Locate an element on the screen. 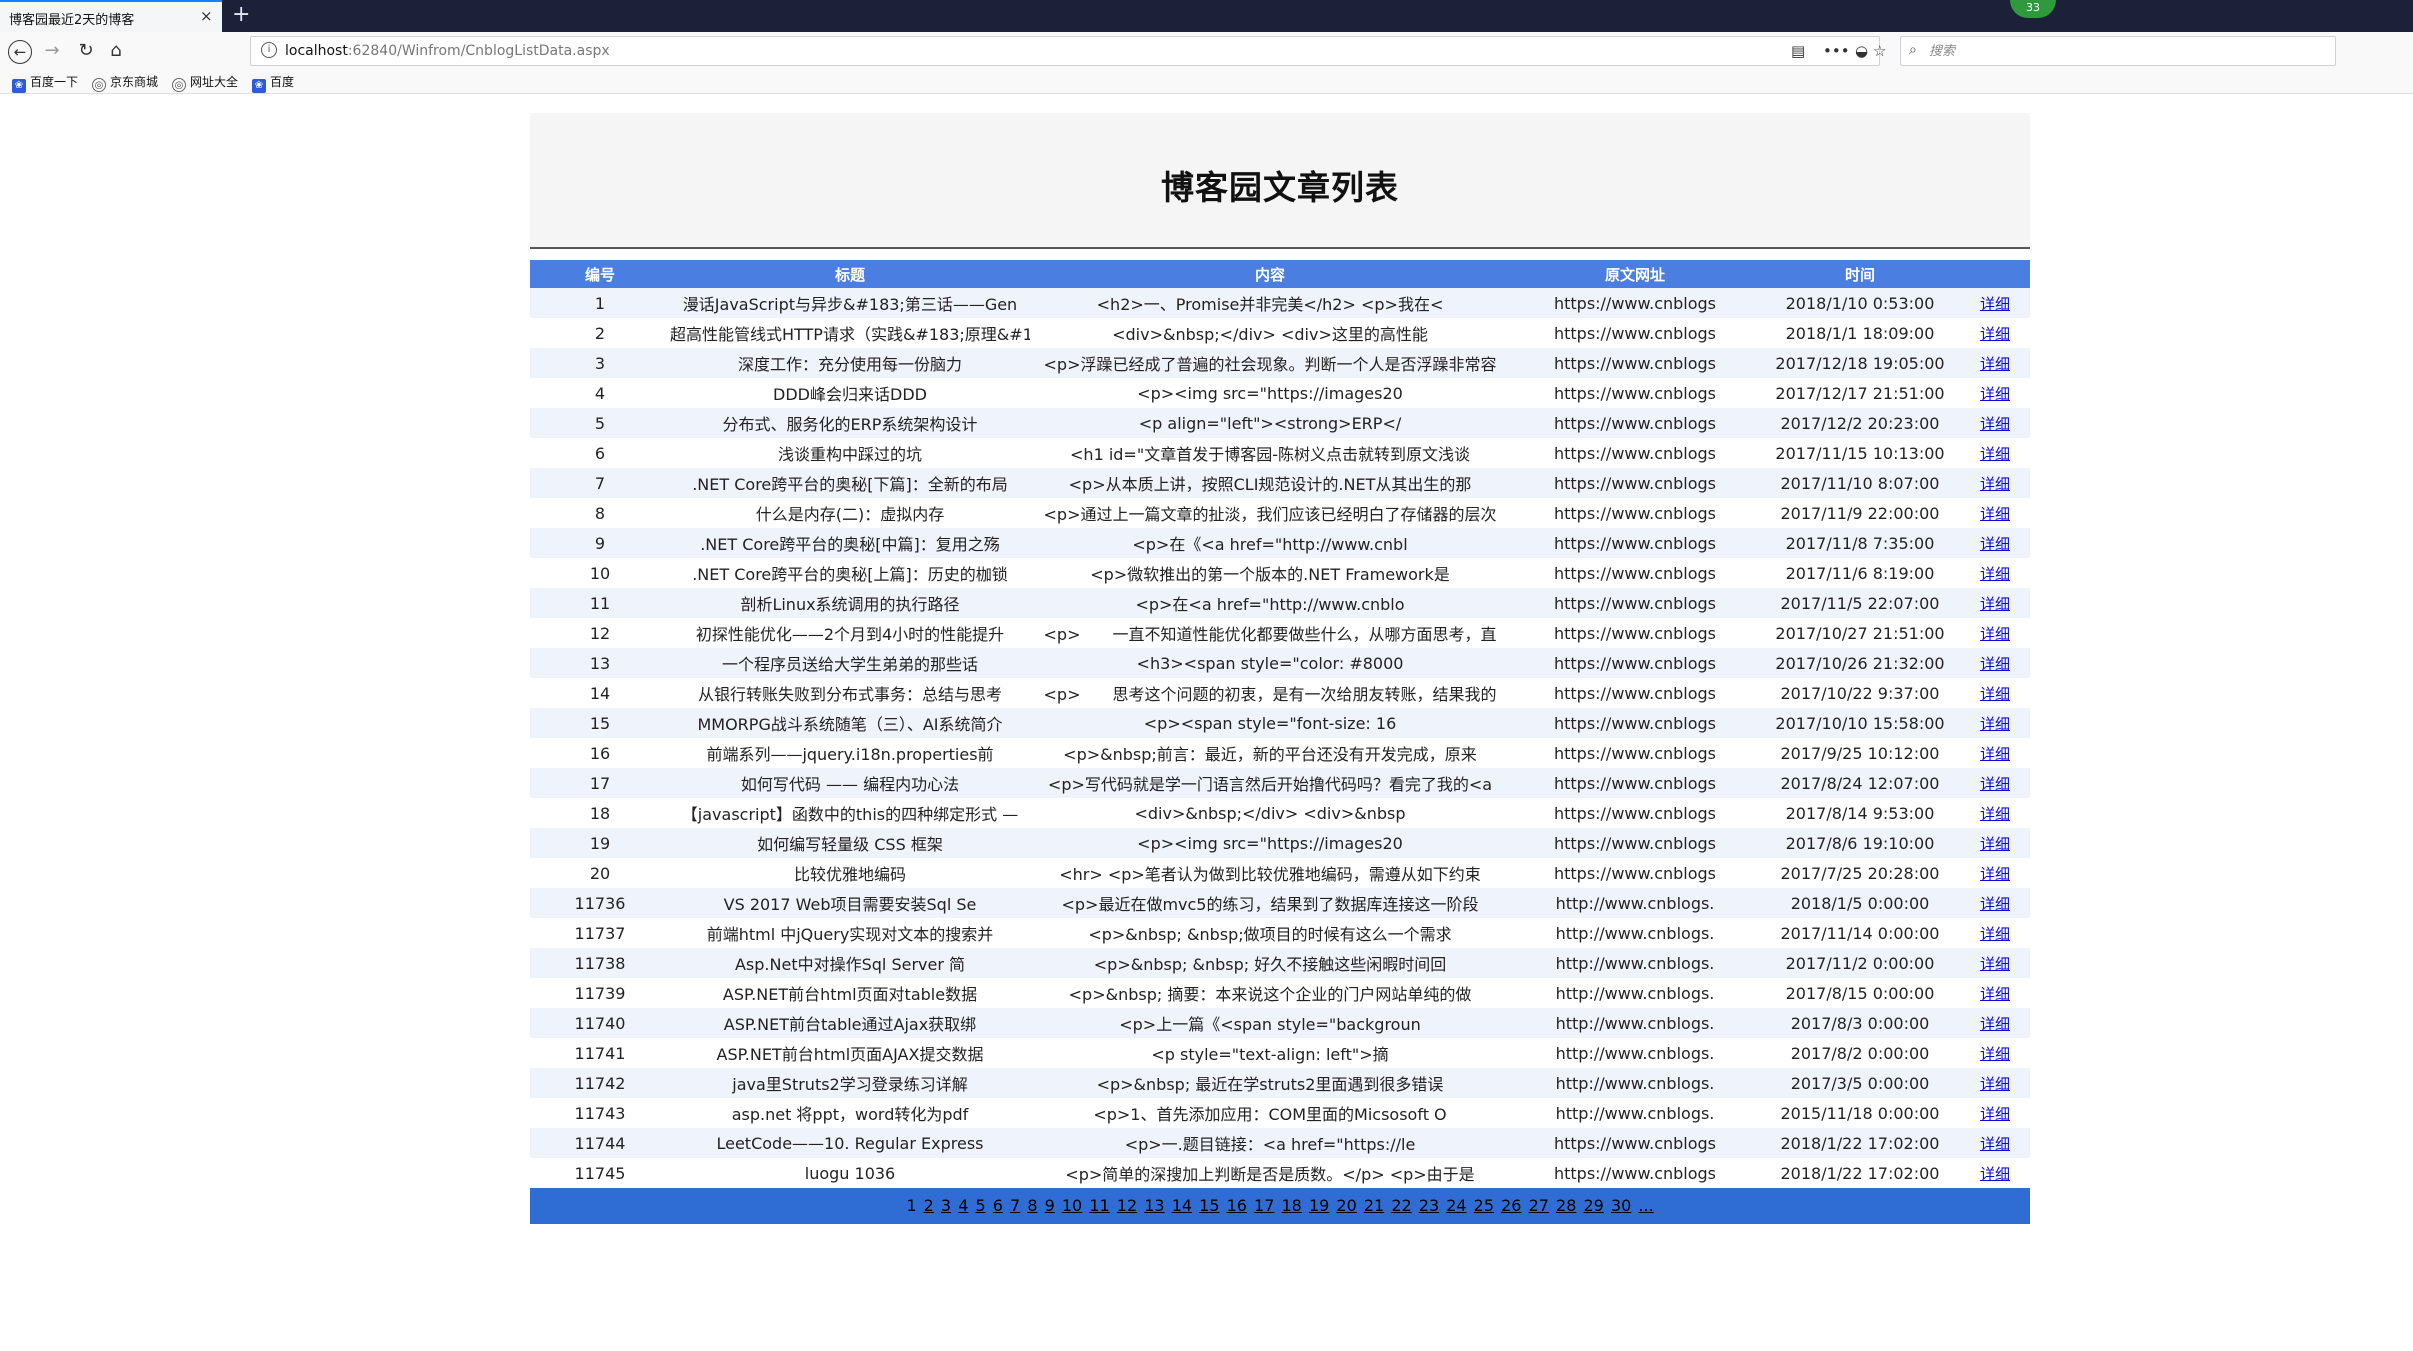  pager-page-link: 12 is located at coordinates (1127, 1205).